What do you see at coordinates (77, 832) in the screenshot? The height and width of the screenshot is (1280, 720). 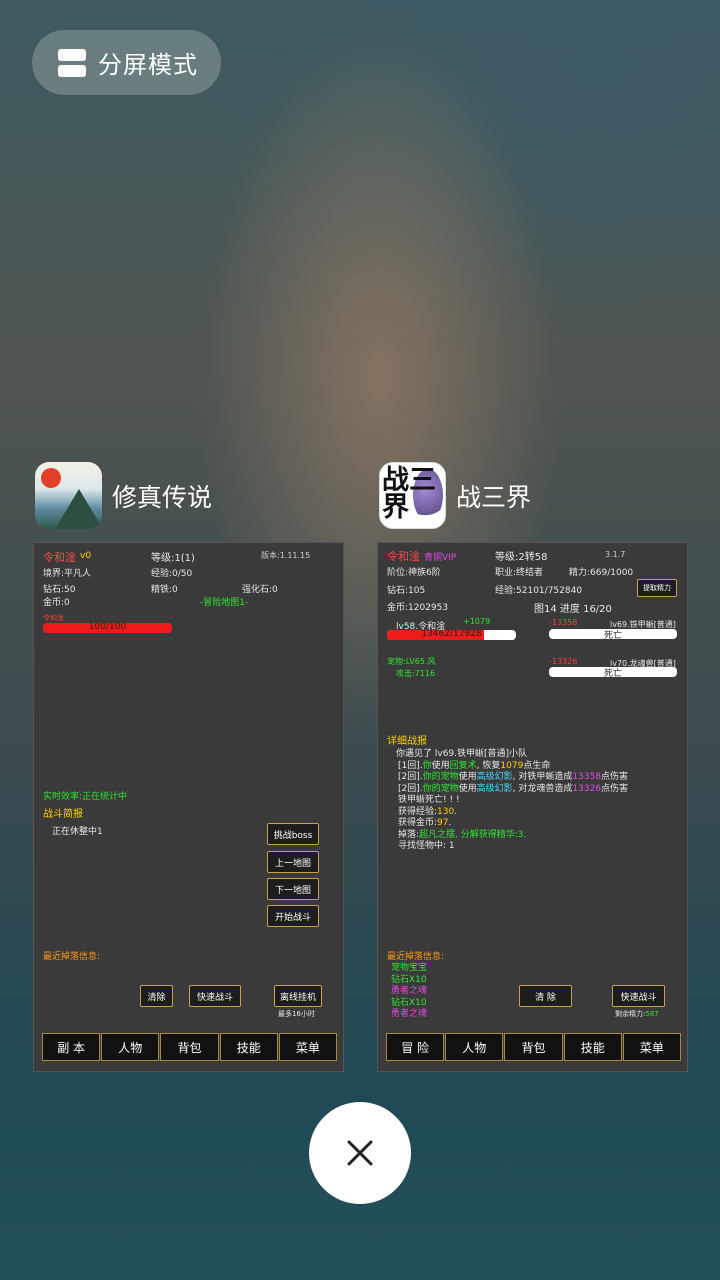 I see `battle-brief-text: 正在休整中1` at bounding box center [77, 832].